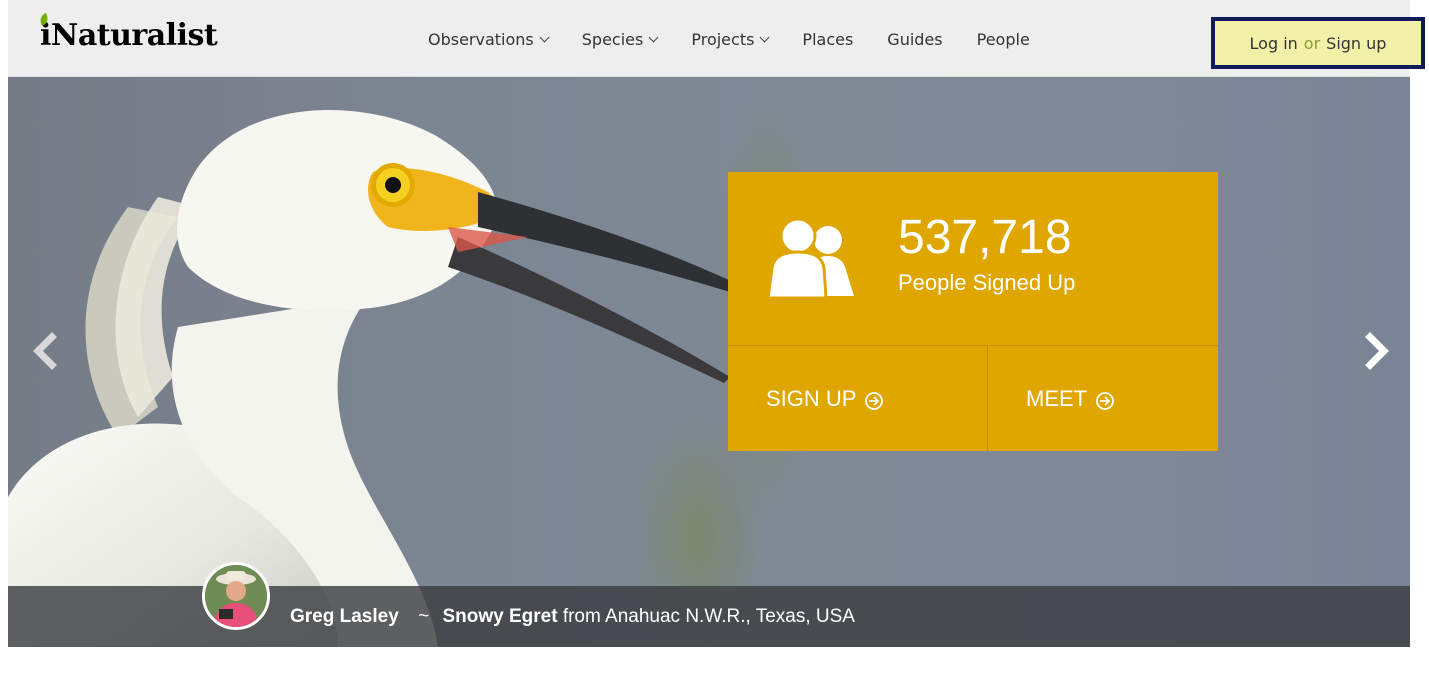 The width and height of the screenshot is (1429, 694). I want to click on card-divider, so click(987, 398).